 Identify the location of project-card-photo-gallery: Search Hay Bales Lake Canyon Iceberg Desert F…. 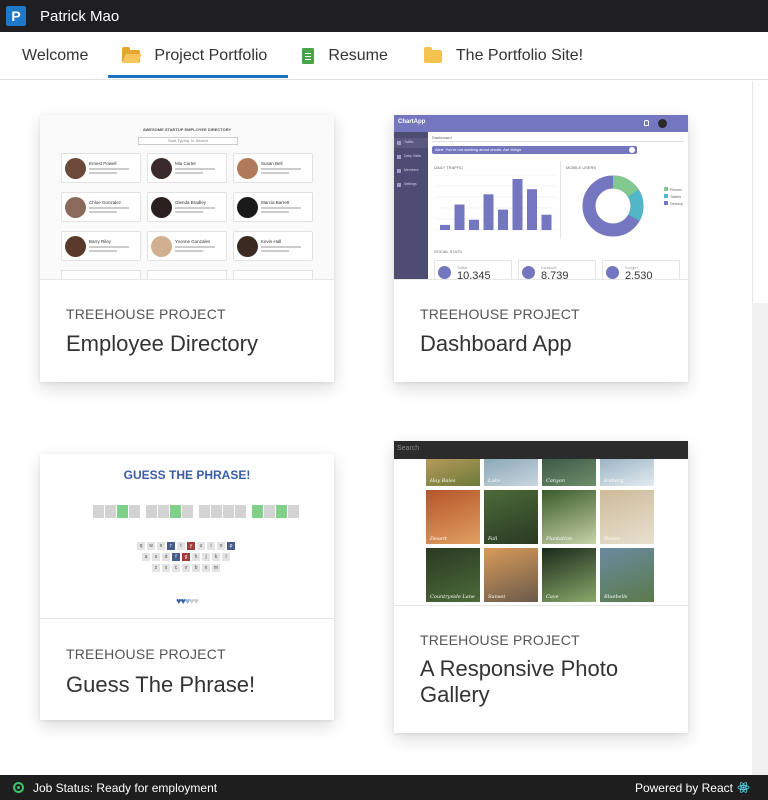
(541, 587).